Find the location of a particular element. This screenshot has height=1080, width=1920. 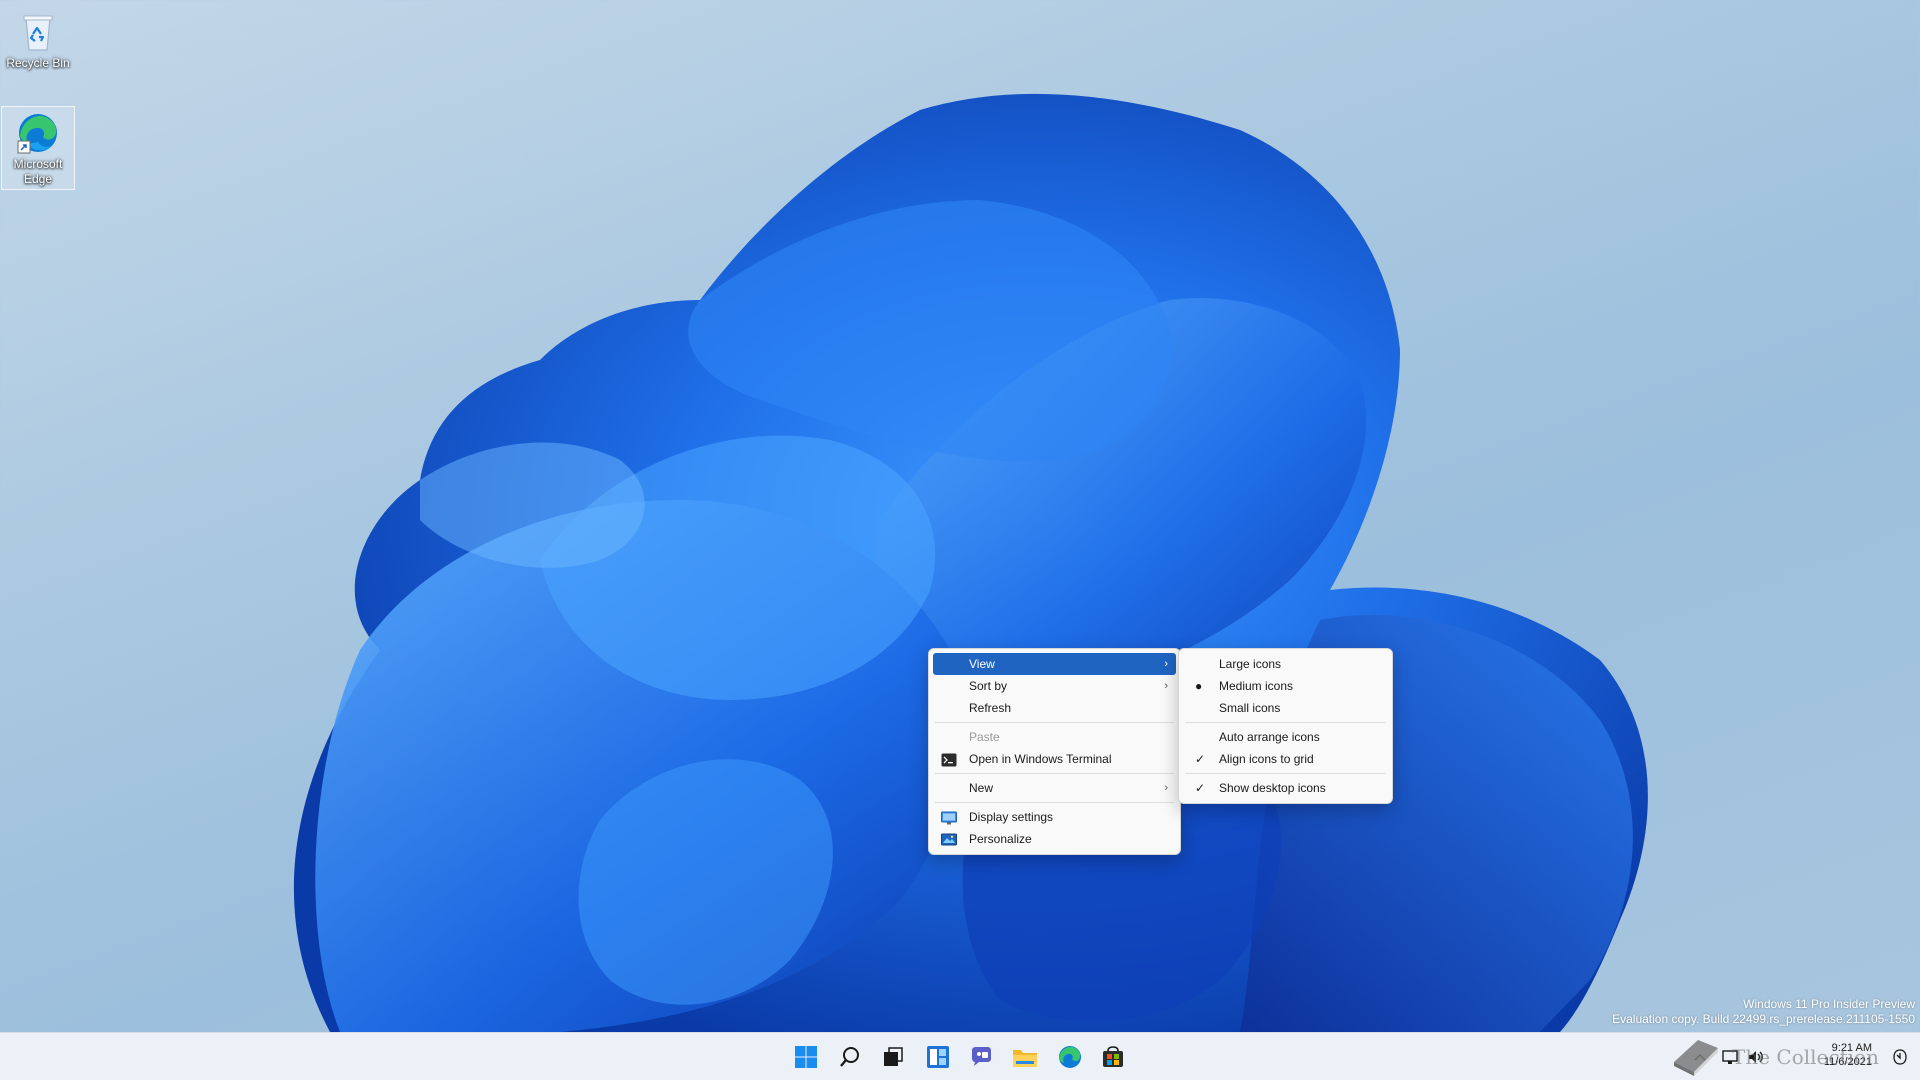

terminal-icon is located at coordinates (949, 759).